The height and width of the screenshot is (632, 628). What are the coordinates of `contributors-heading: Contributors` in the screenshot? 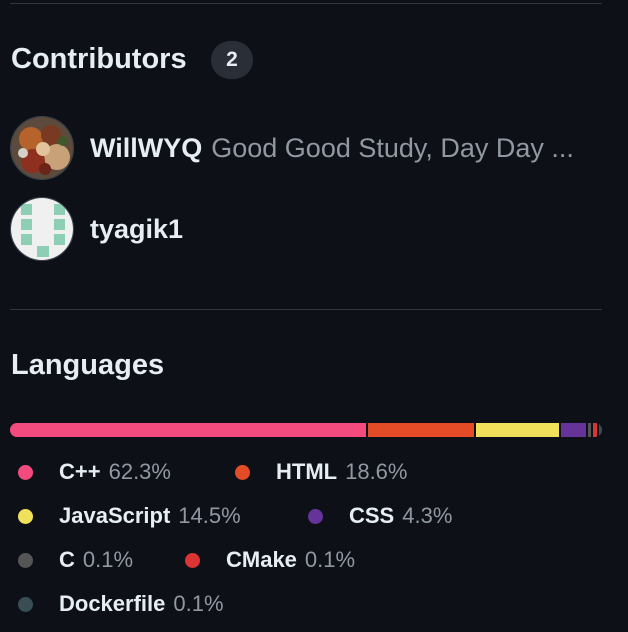 It's located at (99, 59).